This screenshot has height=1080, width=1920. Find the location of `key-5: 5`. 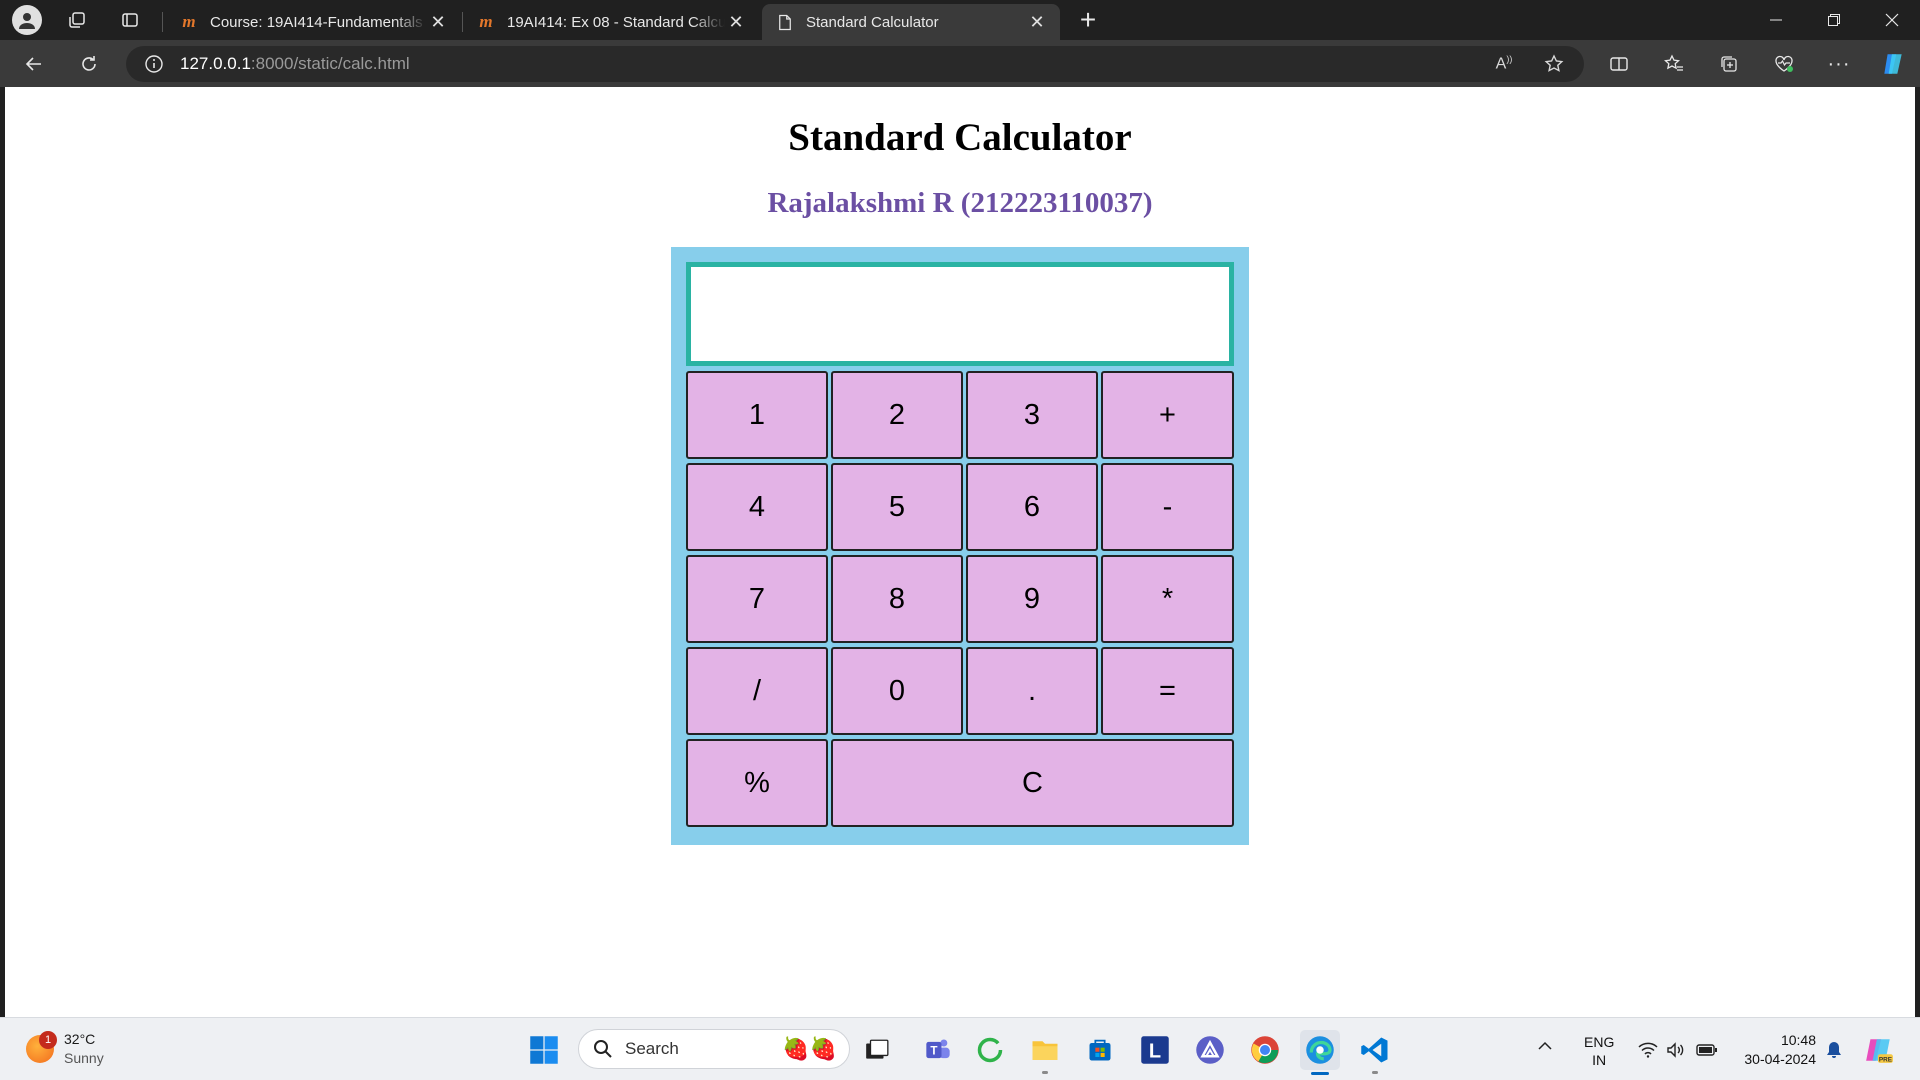

key-5: 5 is located at coordinates (897, 507).